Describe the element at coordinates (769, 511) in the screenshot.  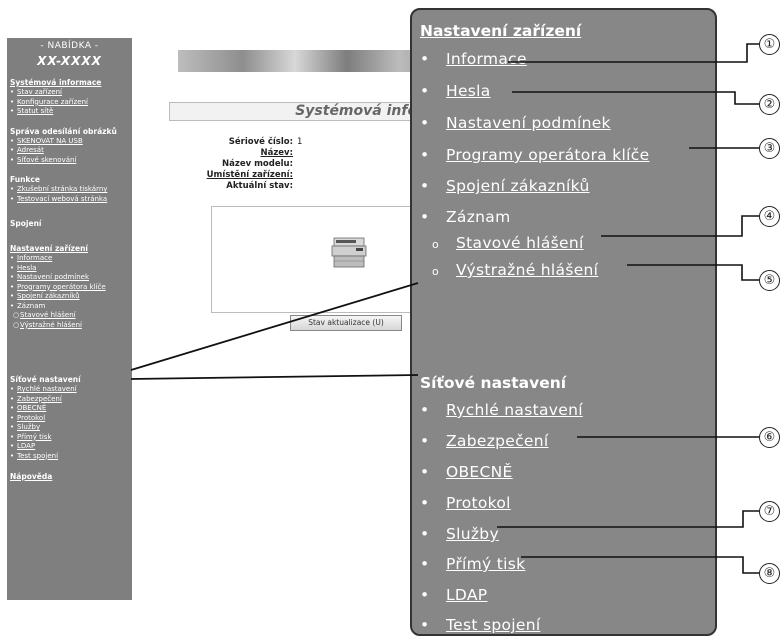
I see `callout-number-7: ⑦` at that location.